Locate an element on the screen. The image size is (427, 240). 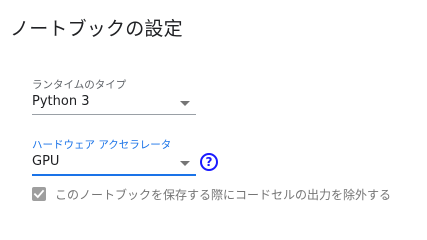
dialog-title: ノートブックの設定 is located at coordinates (96, 29).